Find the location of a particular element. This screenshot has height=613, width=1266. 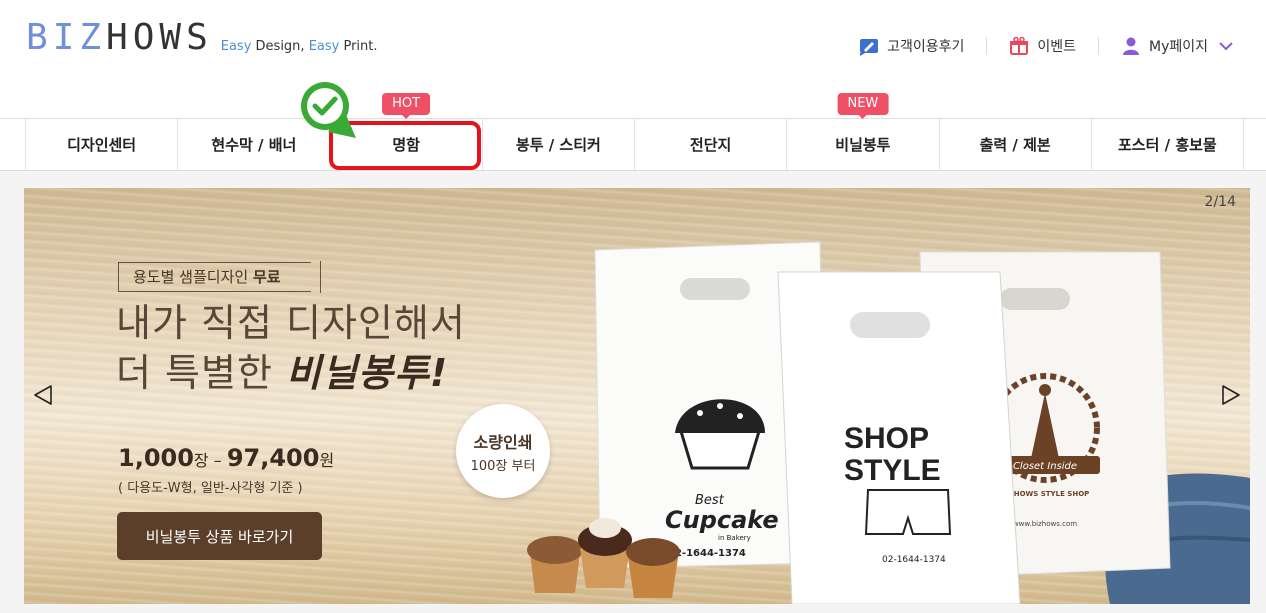

bag1-brand-main: Cupcake is located at coordinates (722, 520).